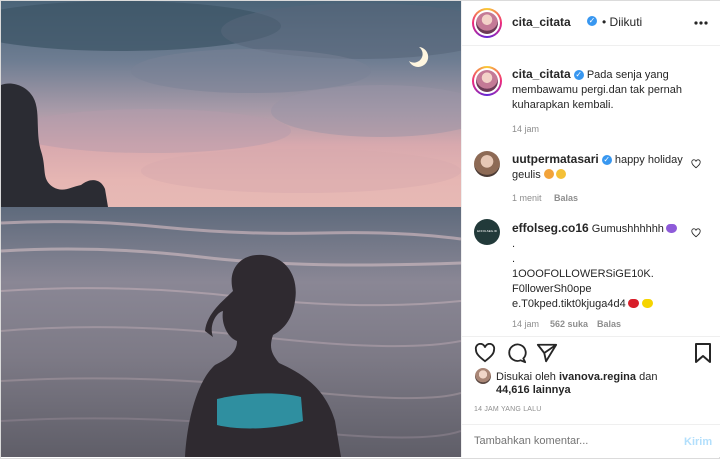 The height and width of the screenshot is (459, 720). I want to click on comment-line: F0llowerSh0ope, so click(552, 289).